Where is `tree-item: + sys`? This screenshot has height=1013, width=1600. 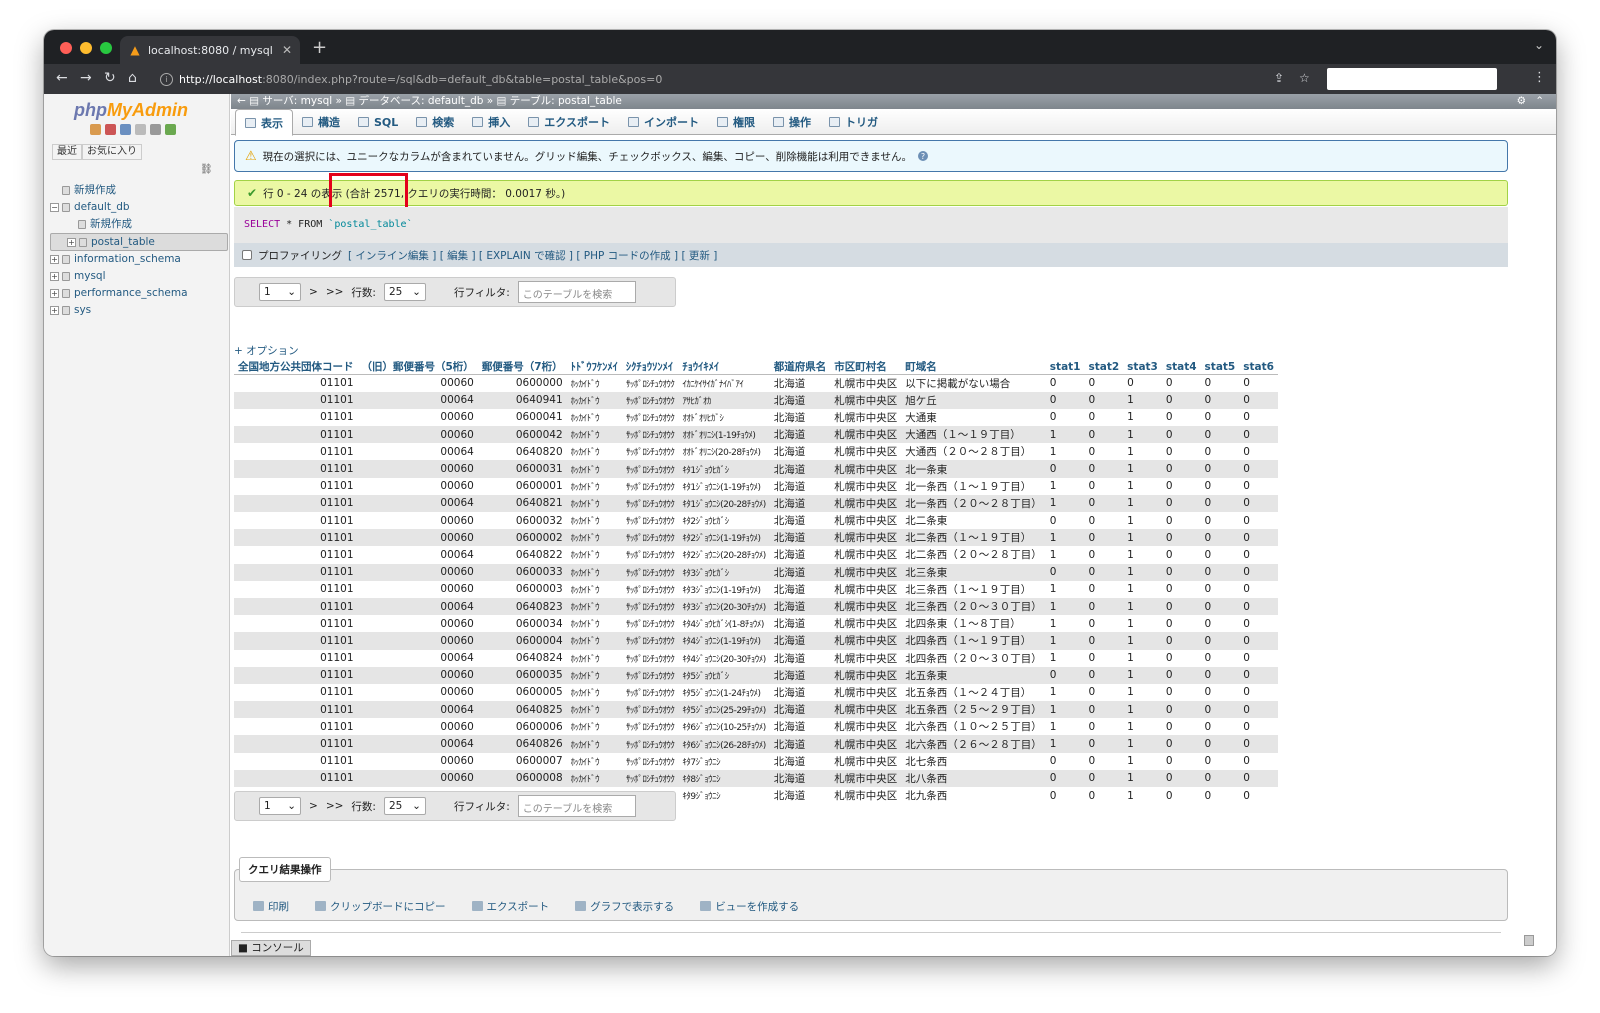 tree-item: + sys is located at coordinates (139, 310).